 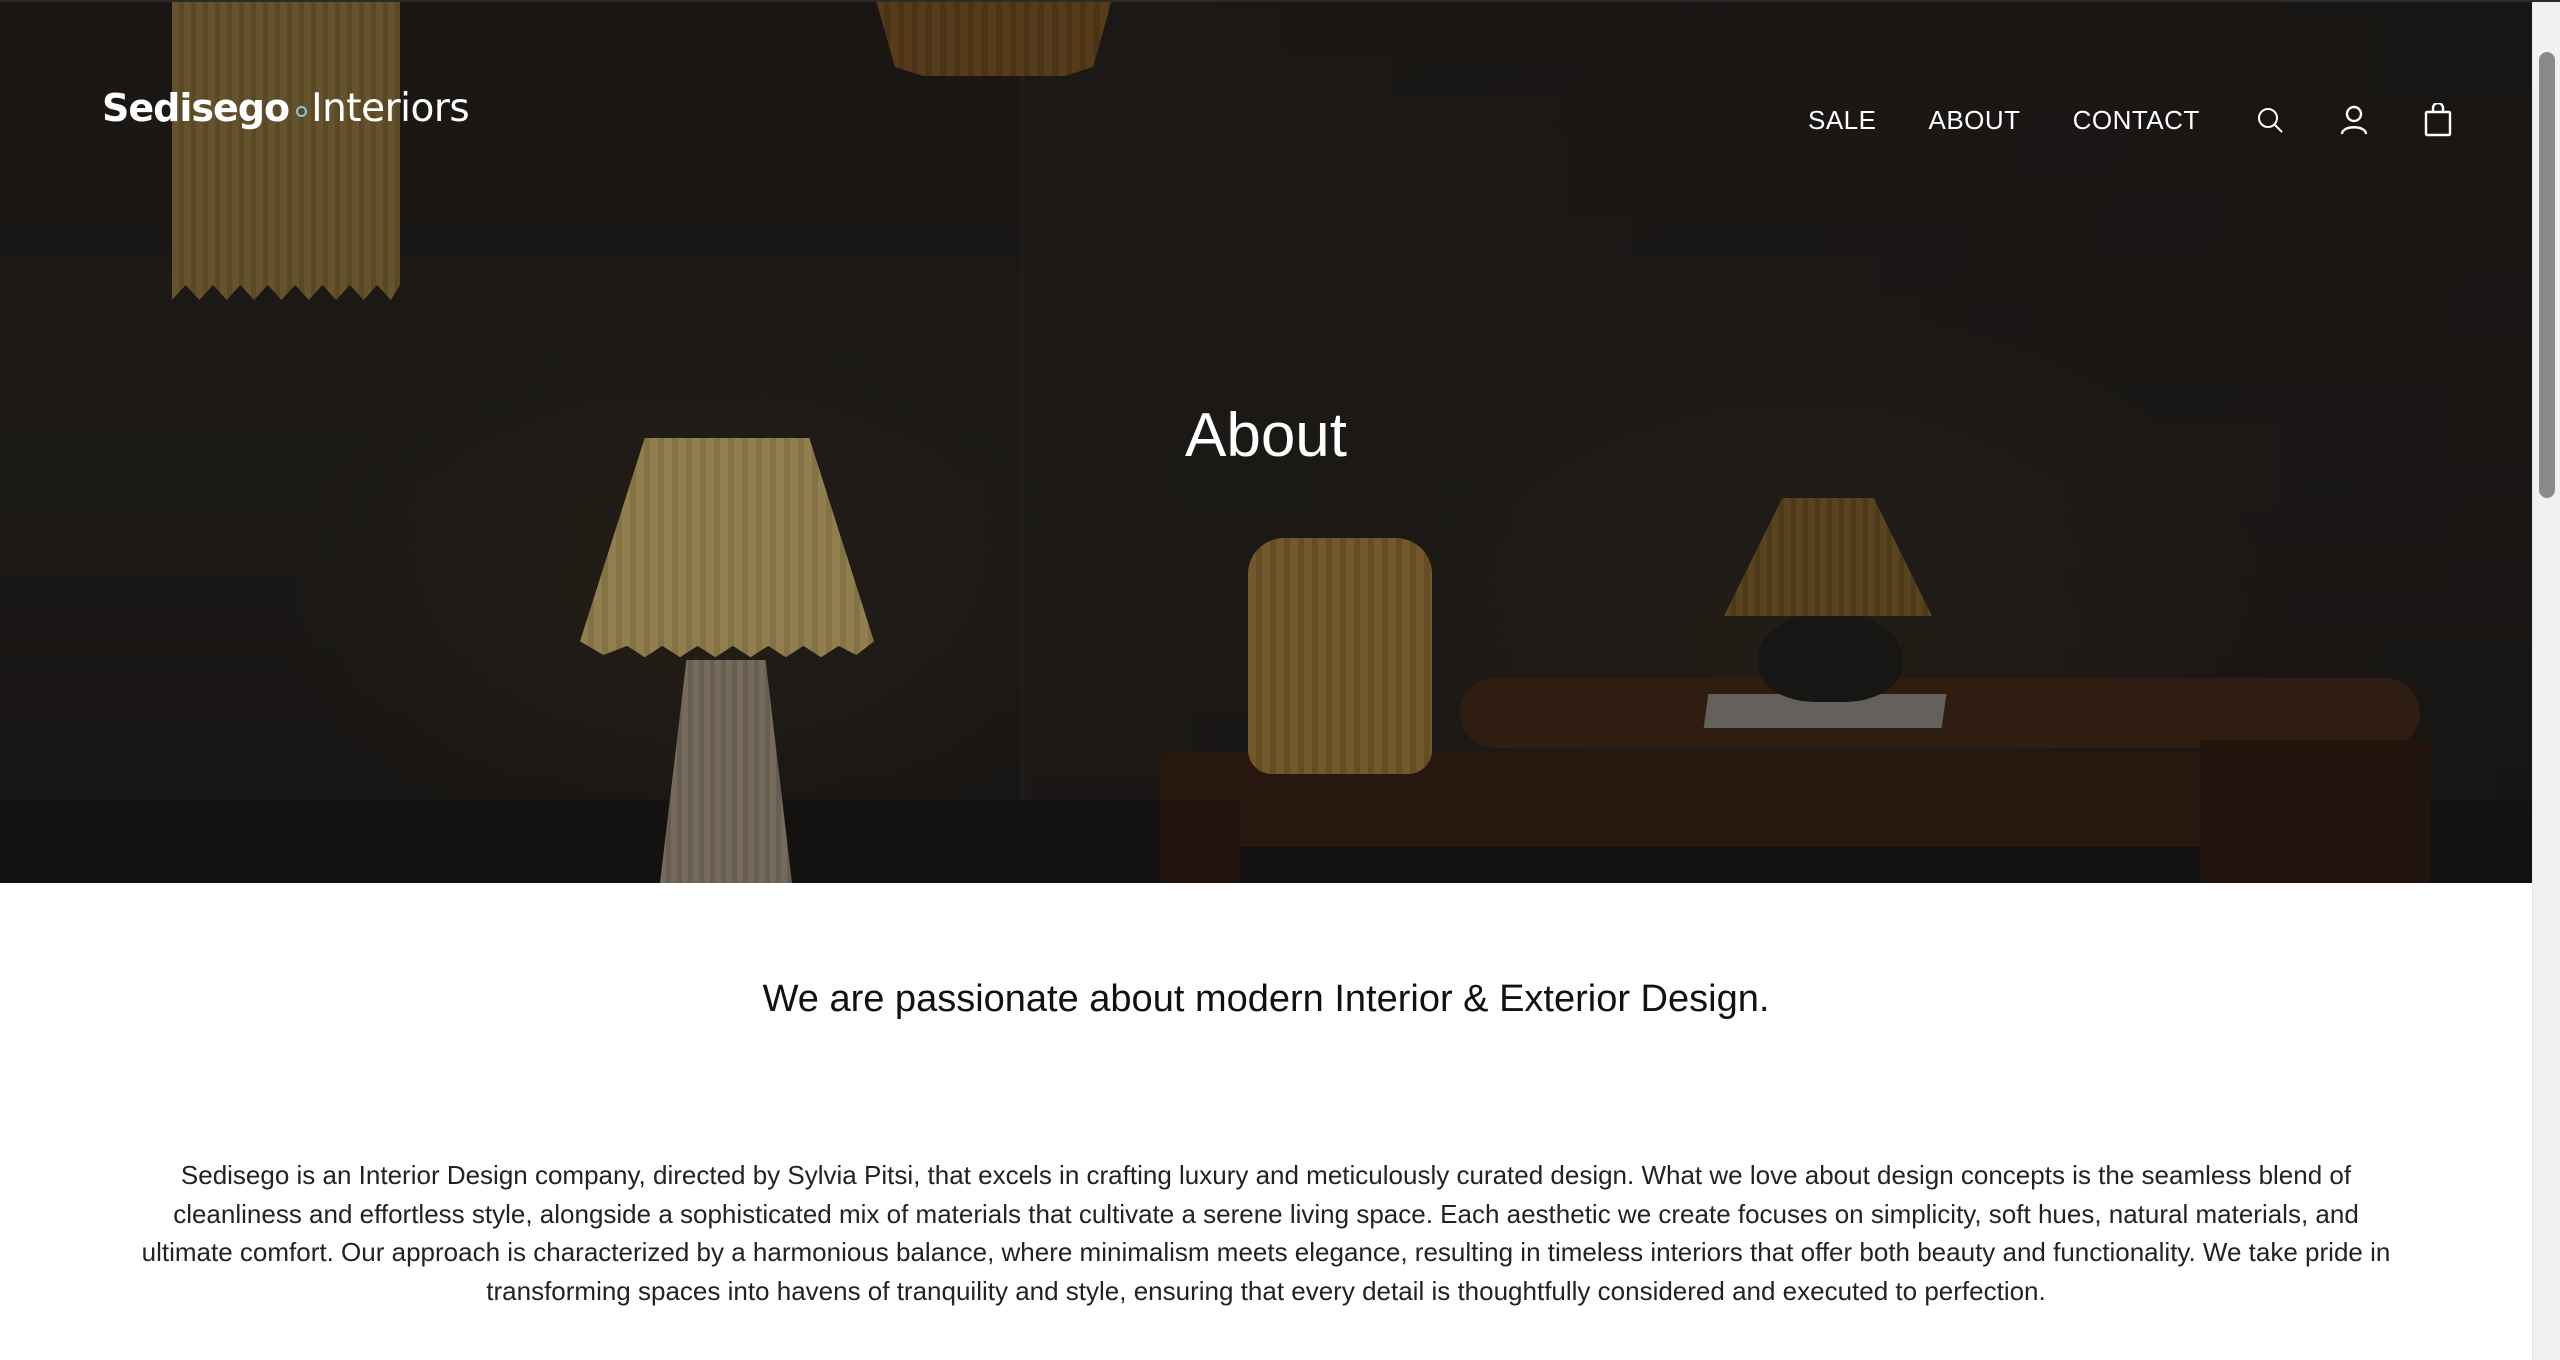 I want to click on search-icon, so click(x=2270, y=120).